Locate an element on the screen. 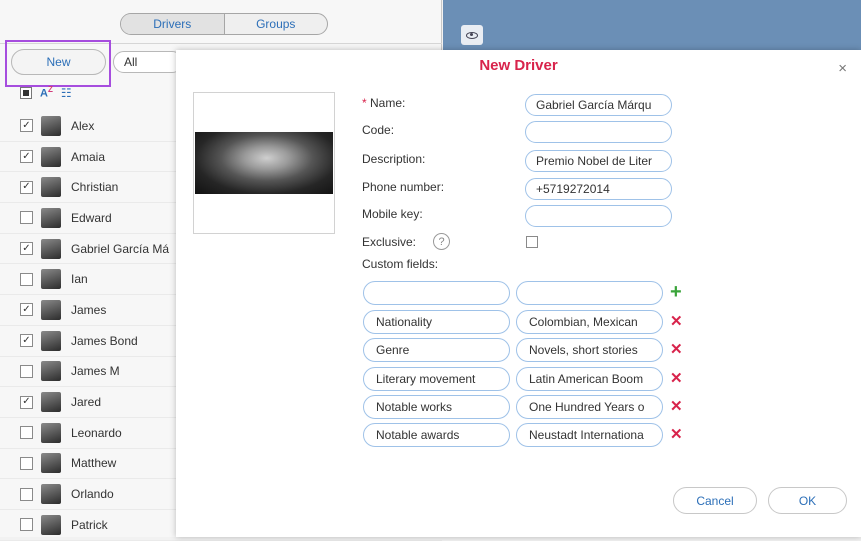 The height and width of the screenshot is (541, 861). driver-name: James Bond is located at coordinates (104, 340).